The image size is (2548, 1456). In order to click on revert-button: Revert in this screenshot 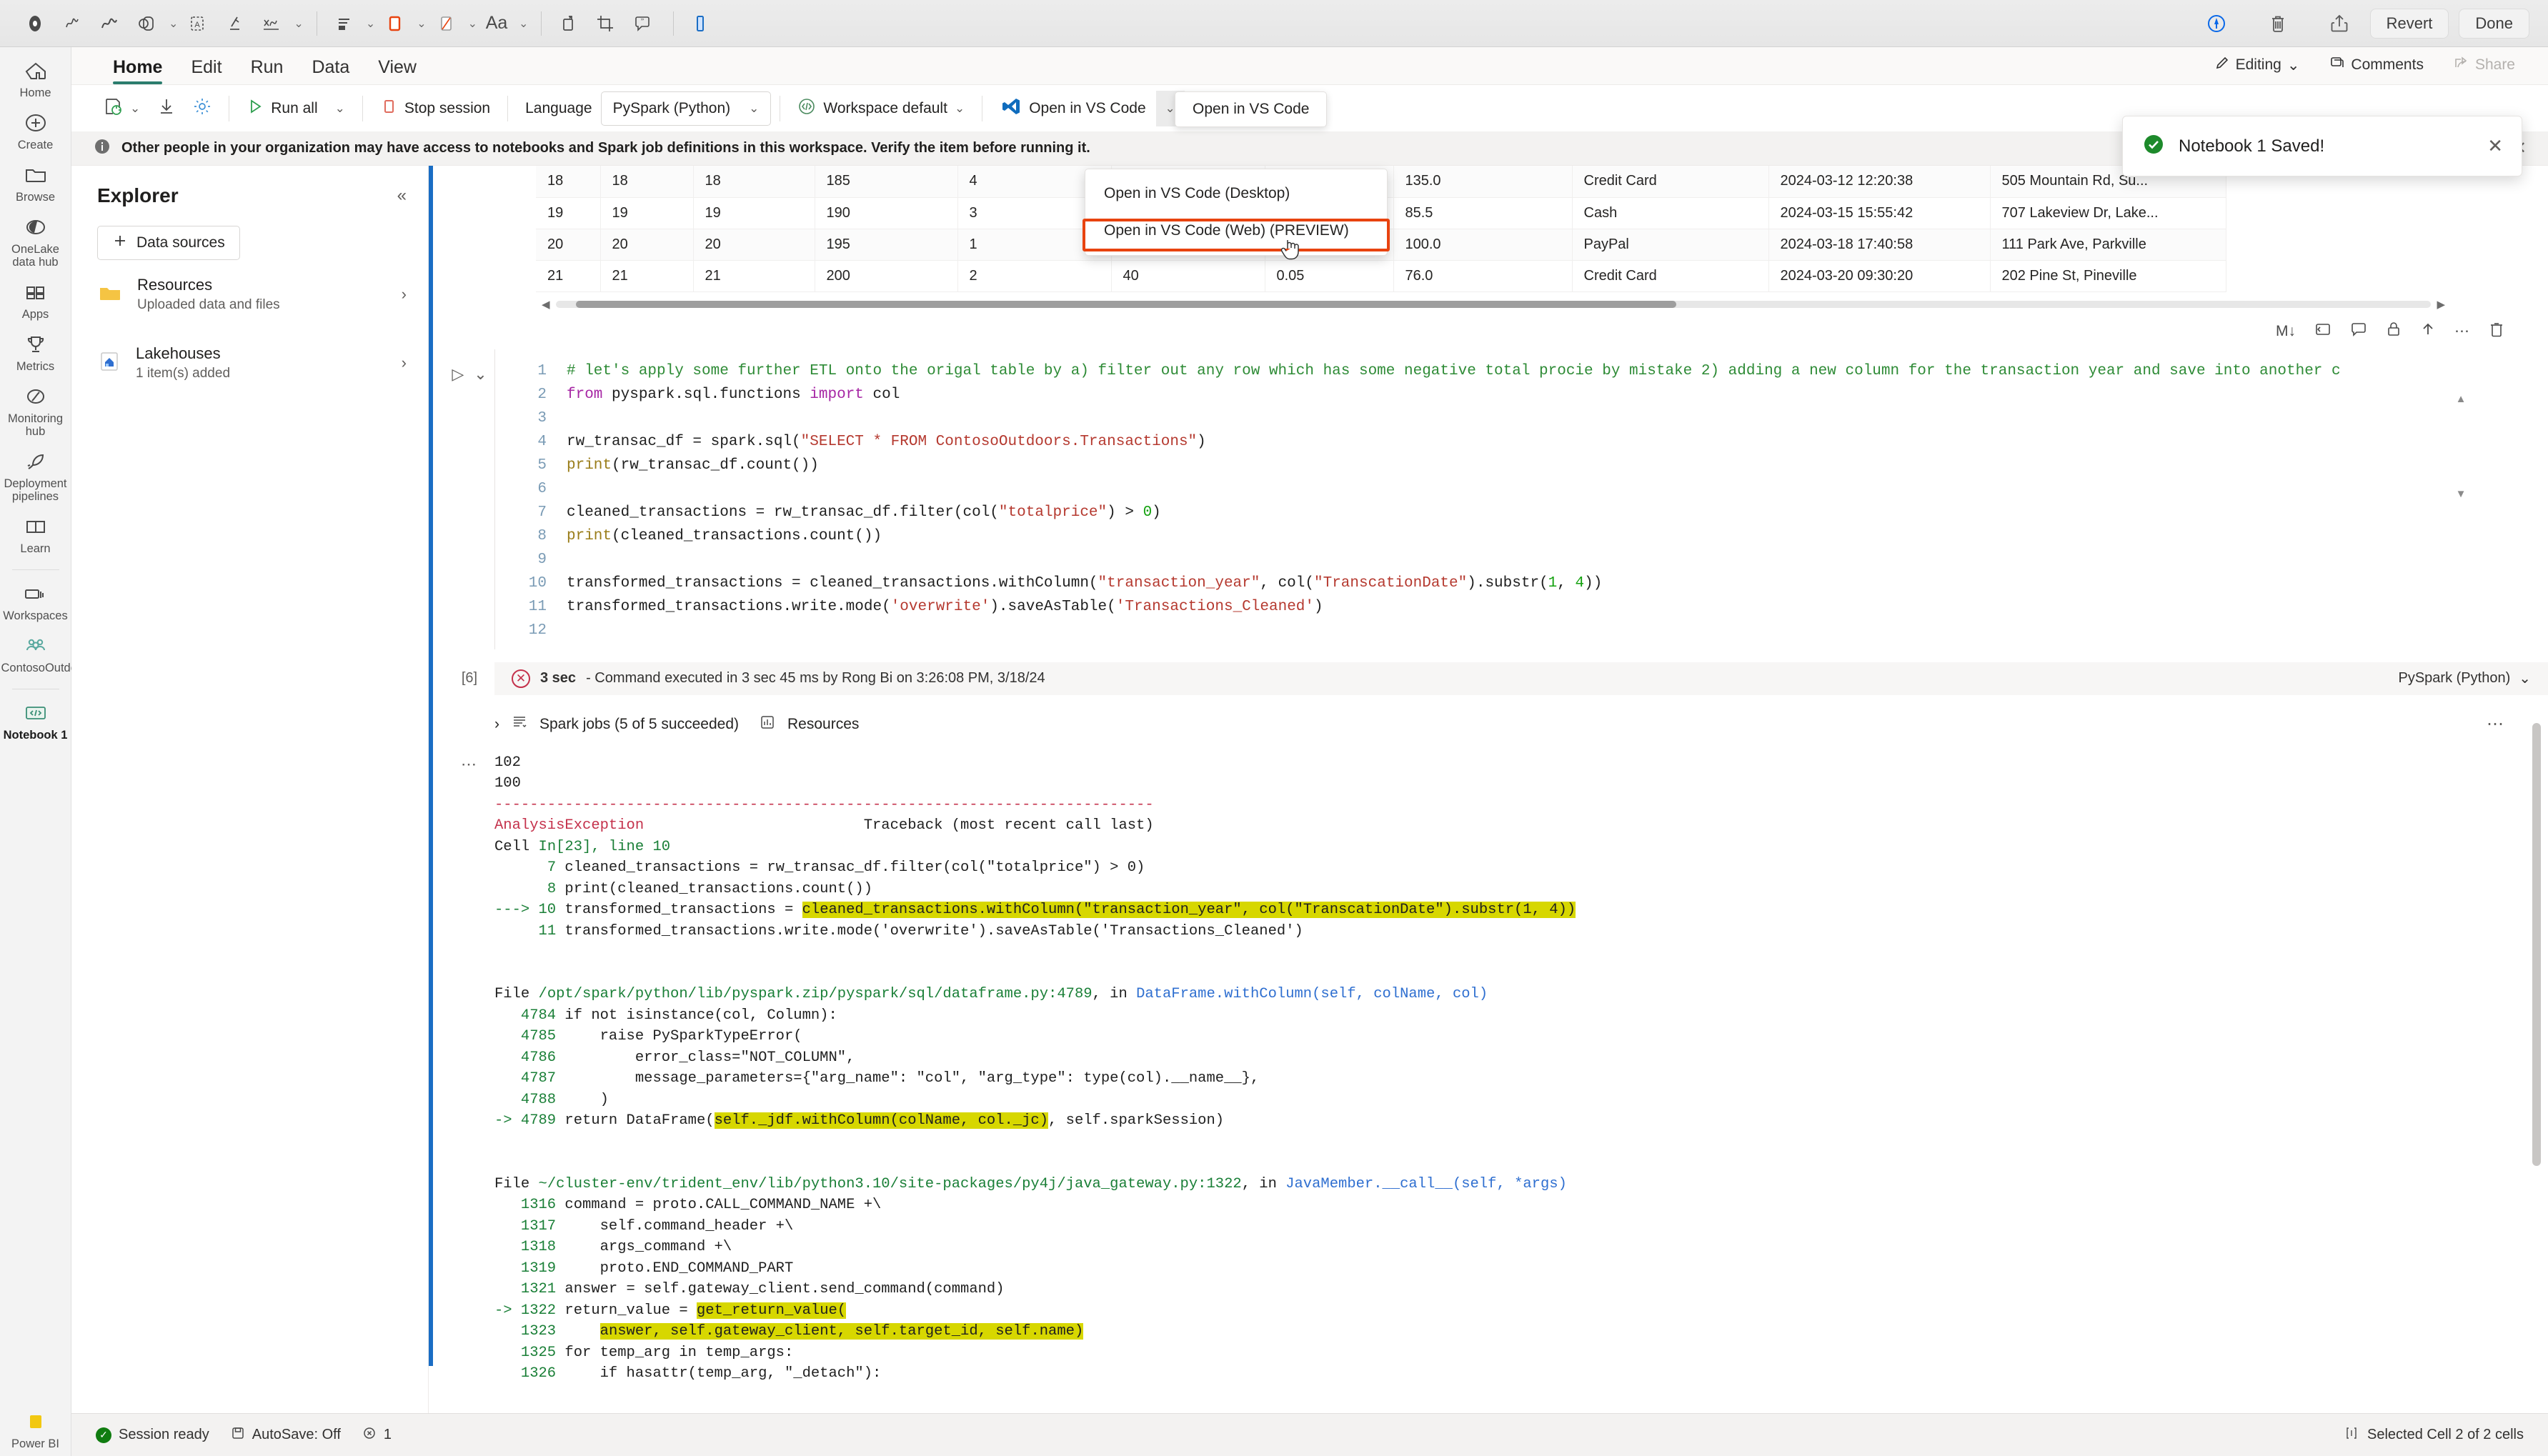, I will do `click(2409, 23)`.